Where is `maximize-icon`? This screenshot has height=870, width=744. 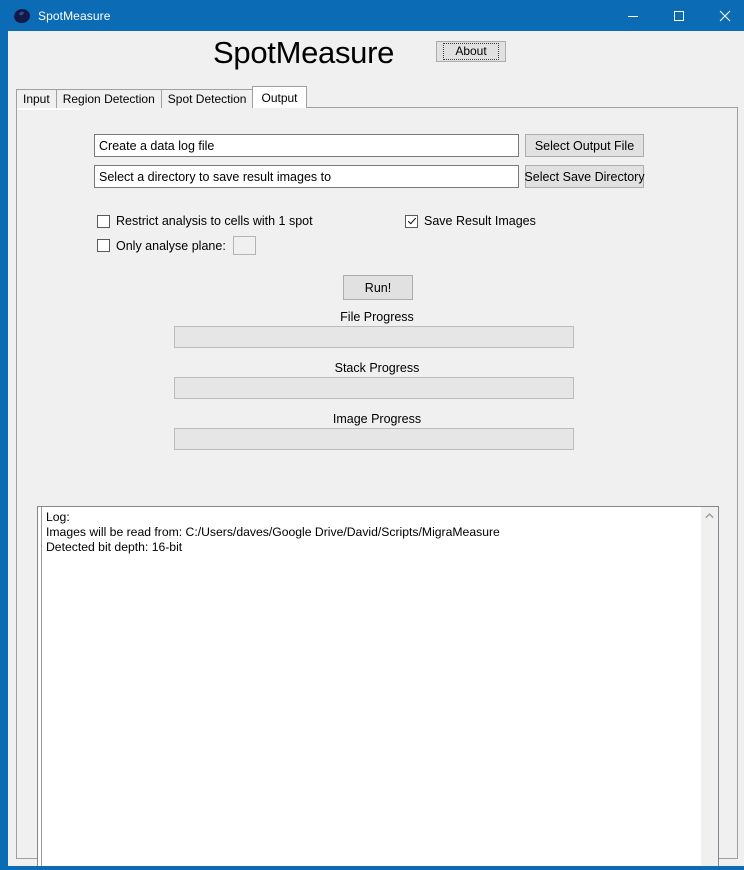
maximize-icon is located at coordinates (679, 15).